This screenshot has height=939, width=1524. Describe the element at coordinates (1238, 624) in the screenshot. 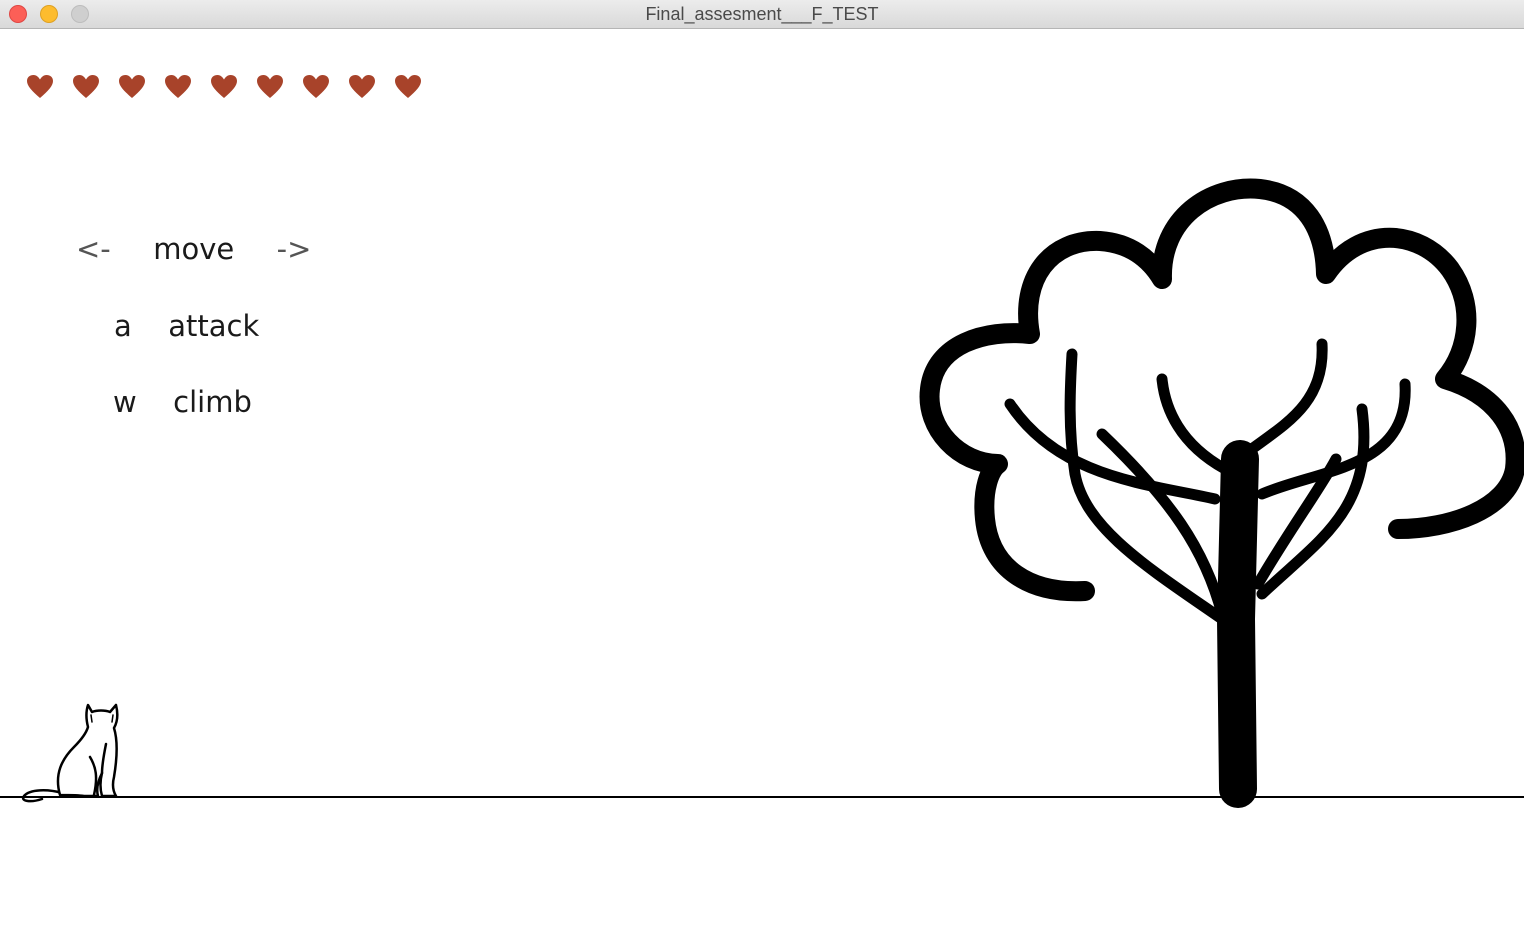

I see `tree-trunk` at that location.